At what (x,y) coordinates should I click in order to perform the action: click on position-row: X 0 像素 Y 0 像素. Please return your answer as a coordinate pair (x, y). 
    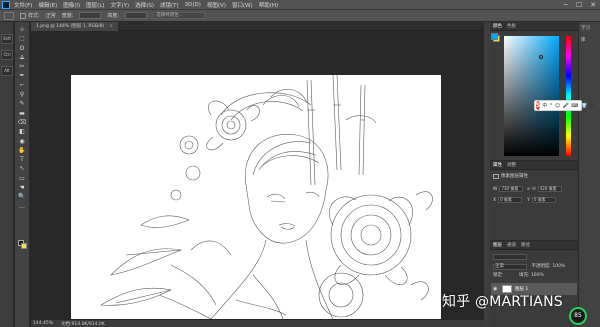
    Looking at the image, I should click on (526, 200).